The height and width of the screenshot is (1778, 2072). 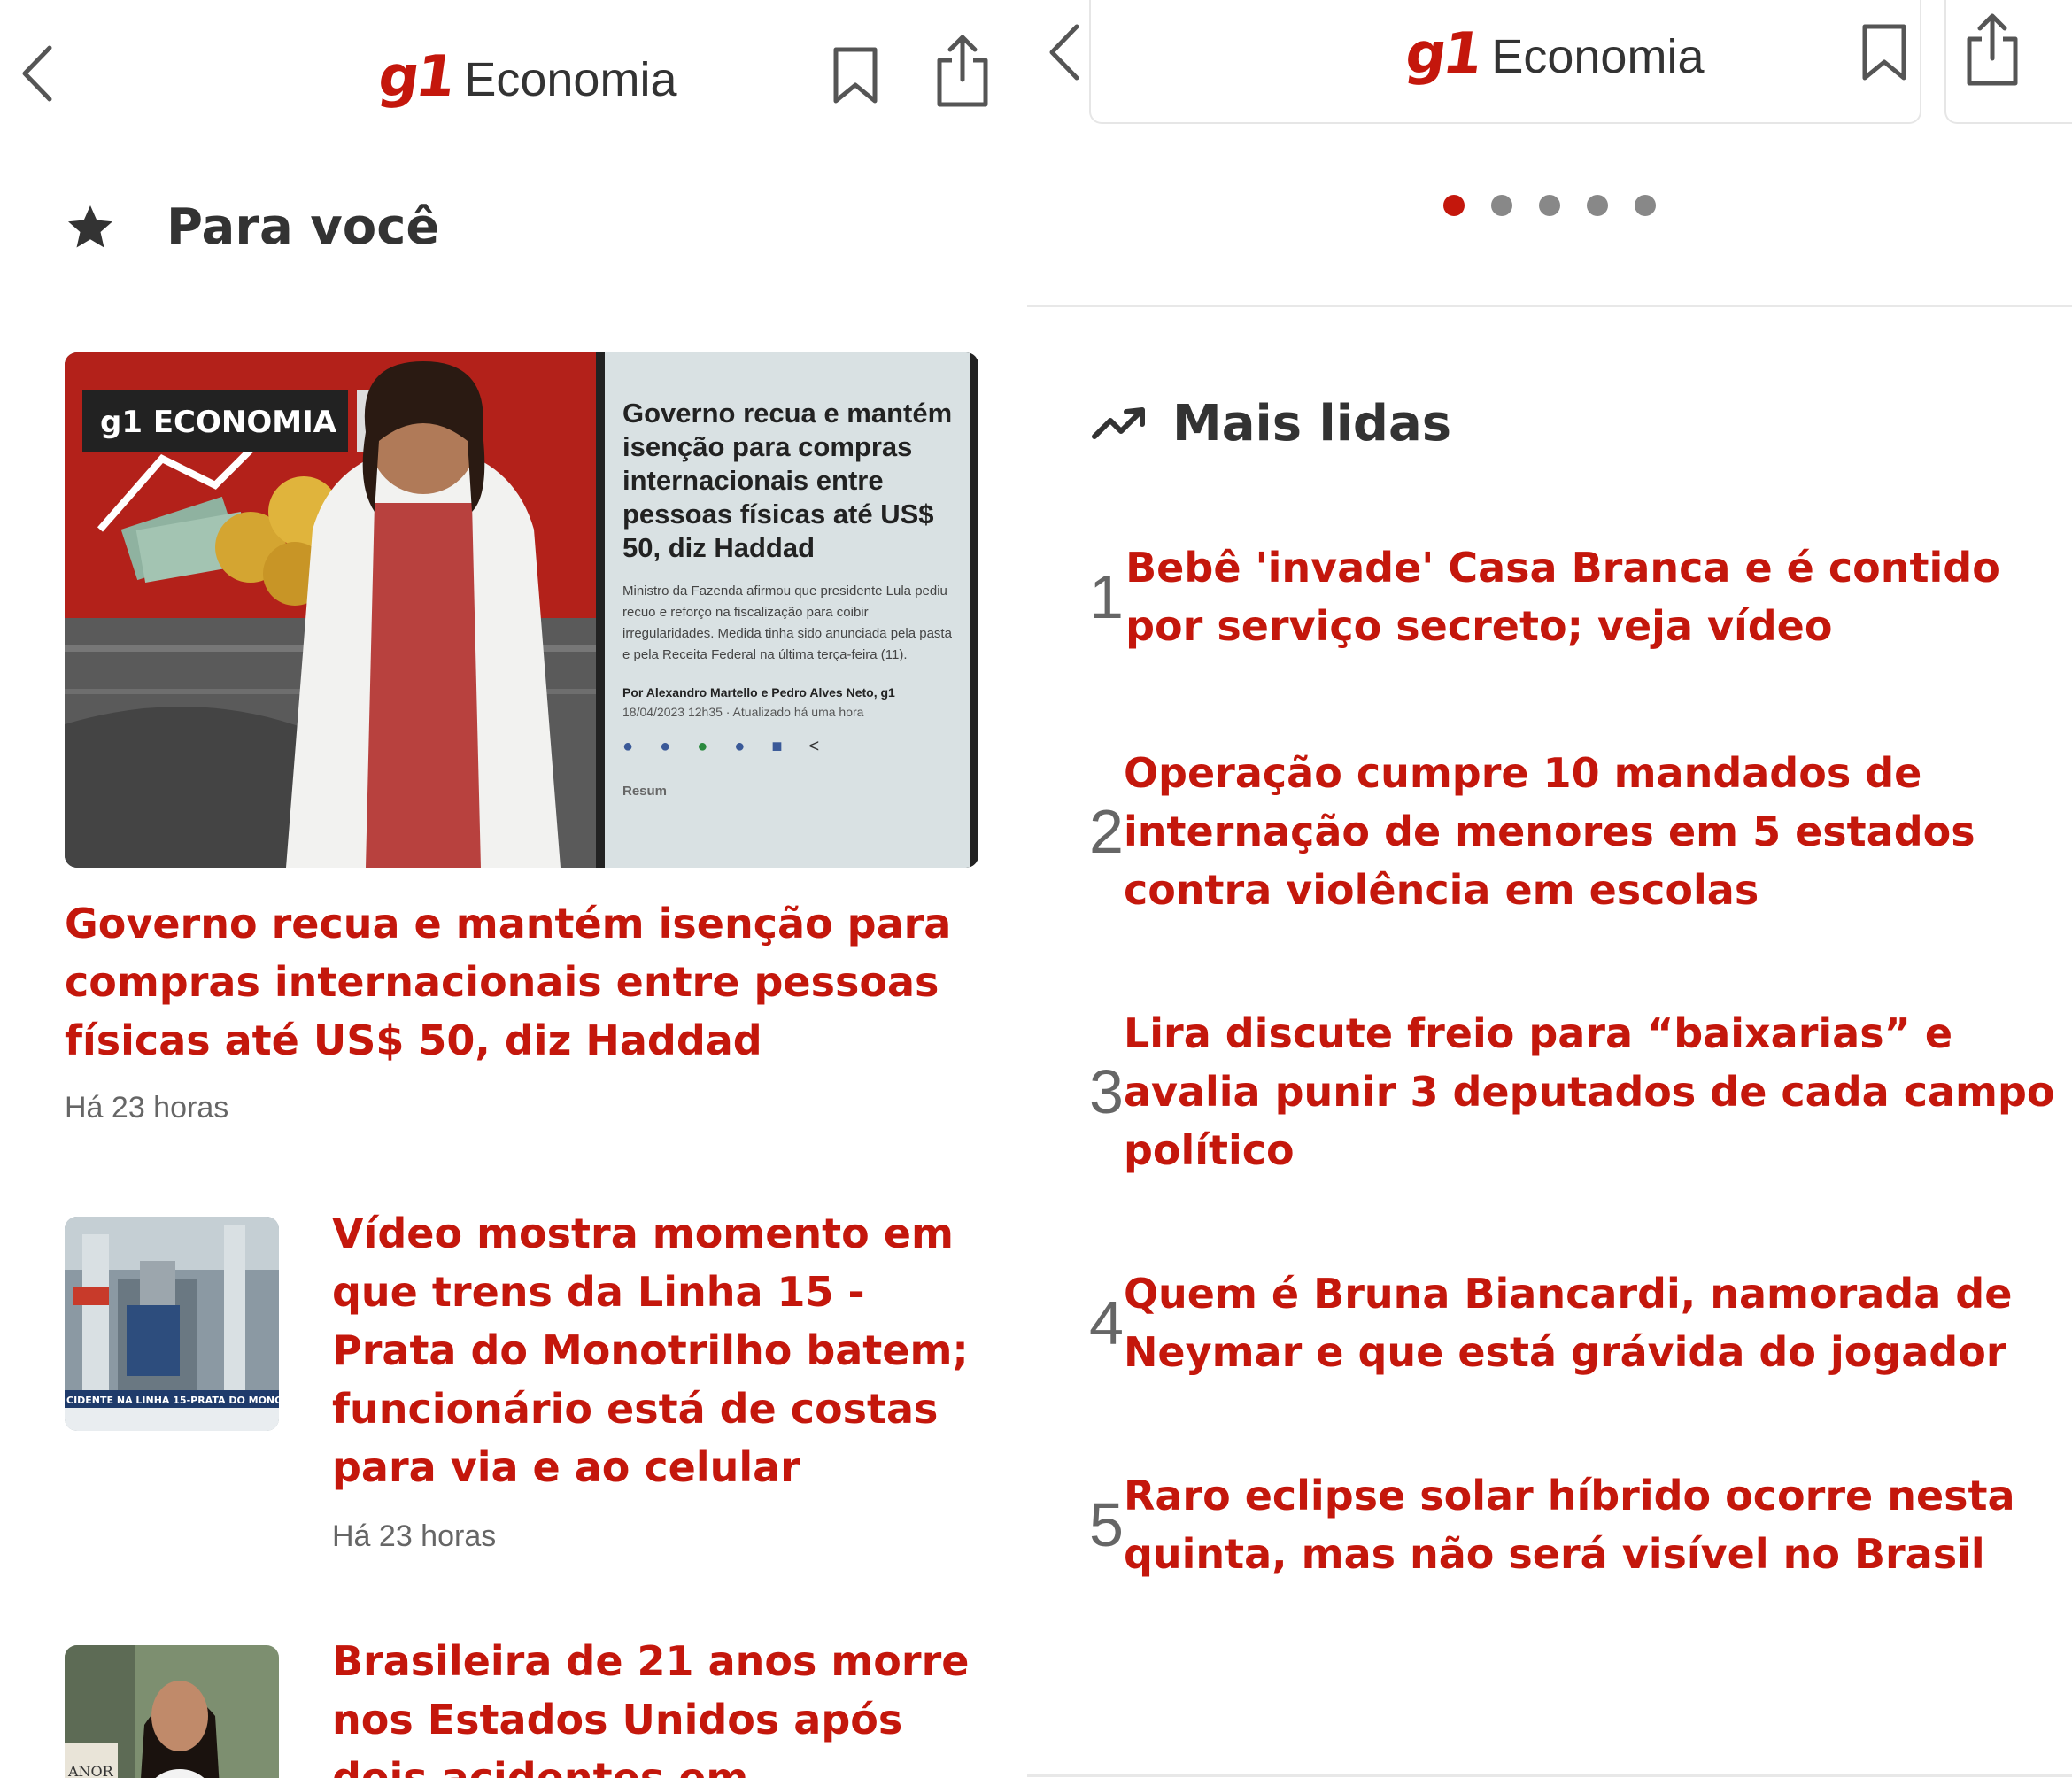 What do you see at coordinates (702, 746) in the screenshot?
I see `whatsapp-icon: ●` at bounding box center [702, 746].